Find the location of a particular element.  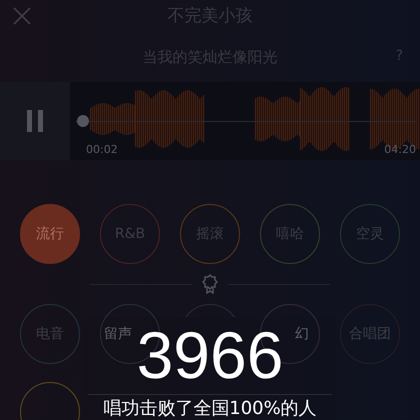

help-button: ? is located at coordinates (399, 56).